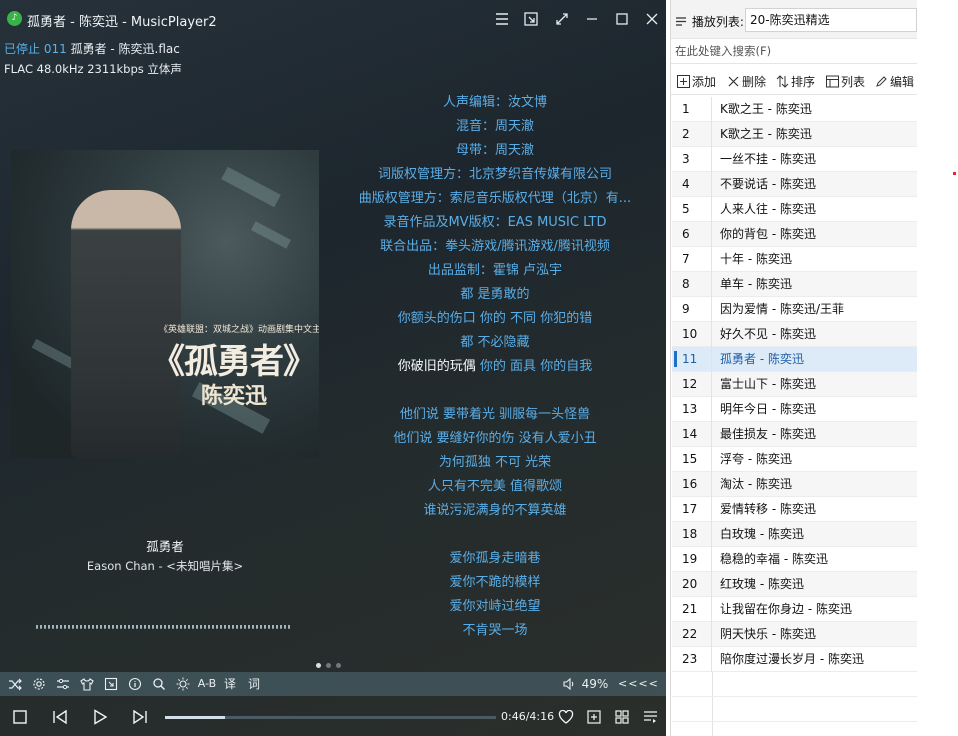  Describe the element at coordinates (63, 684) in the screenshot. I see `equalizer-icon` at that location.